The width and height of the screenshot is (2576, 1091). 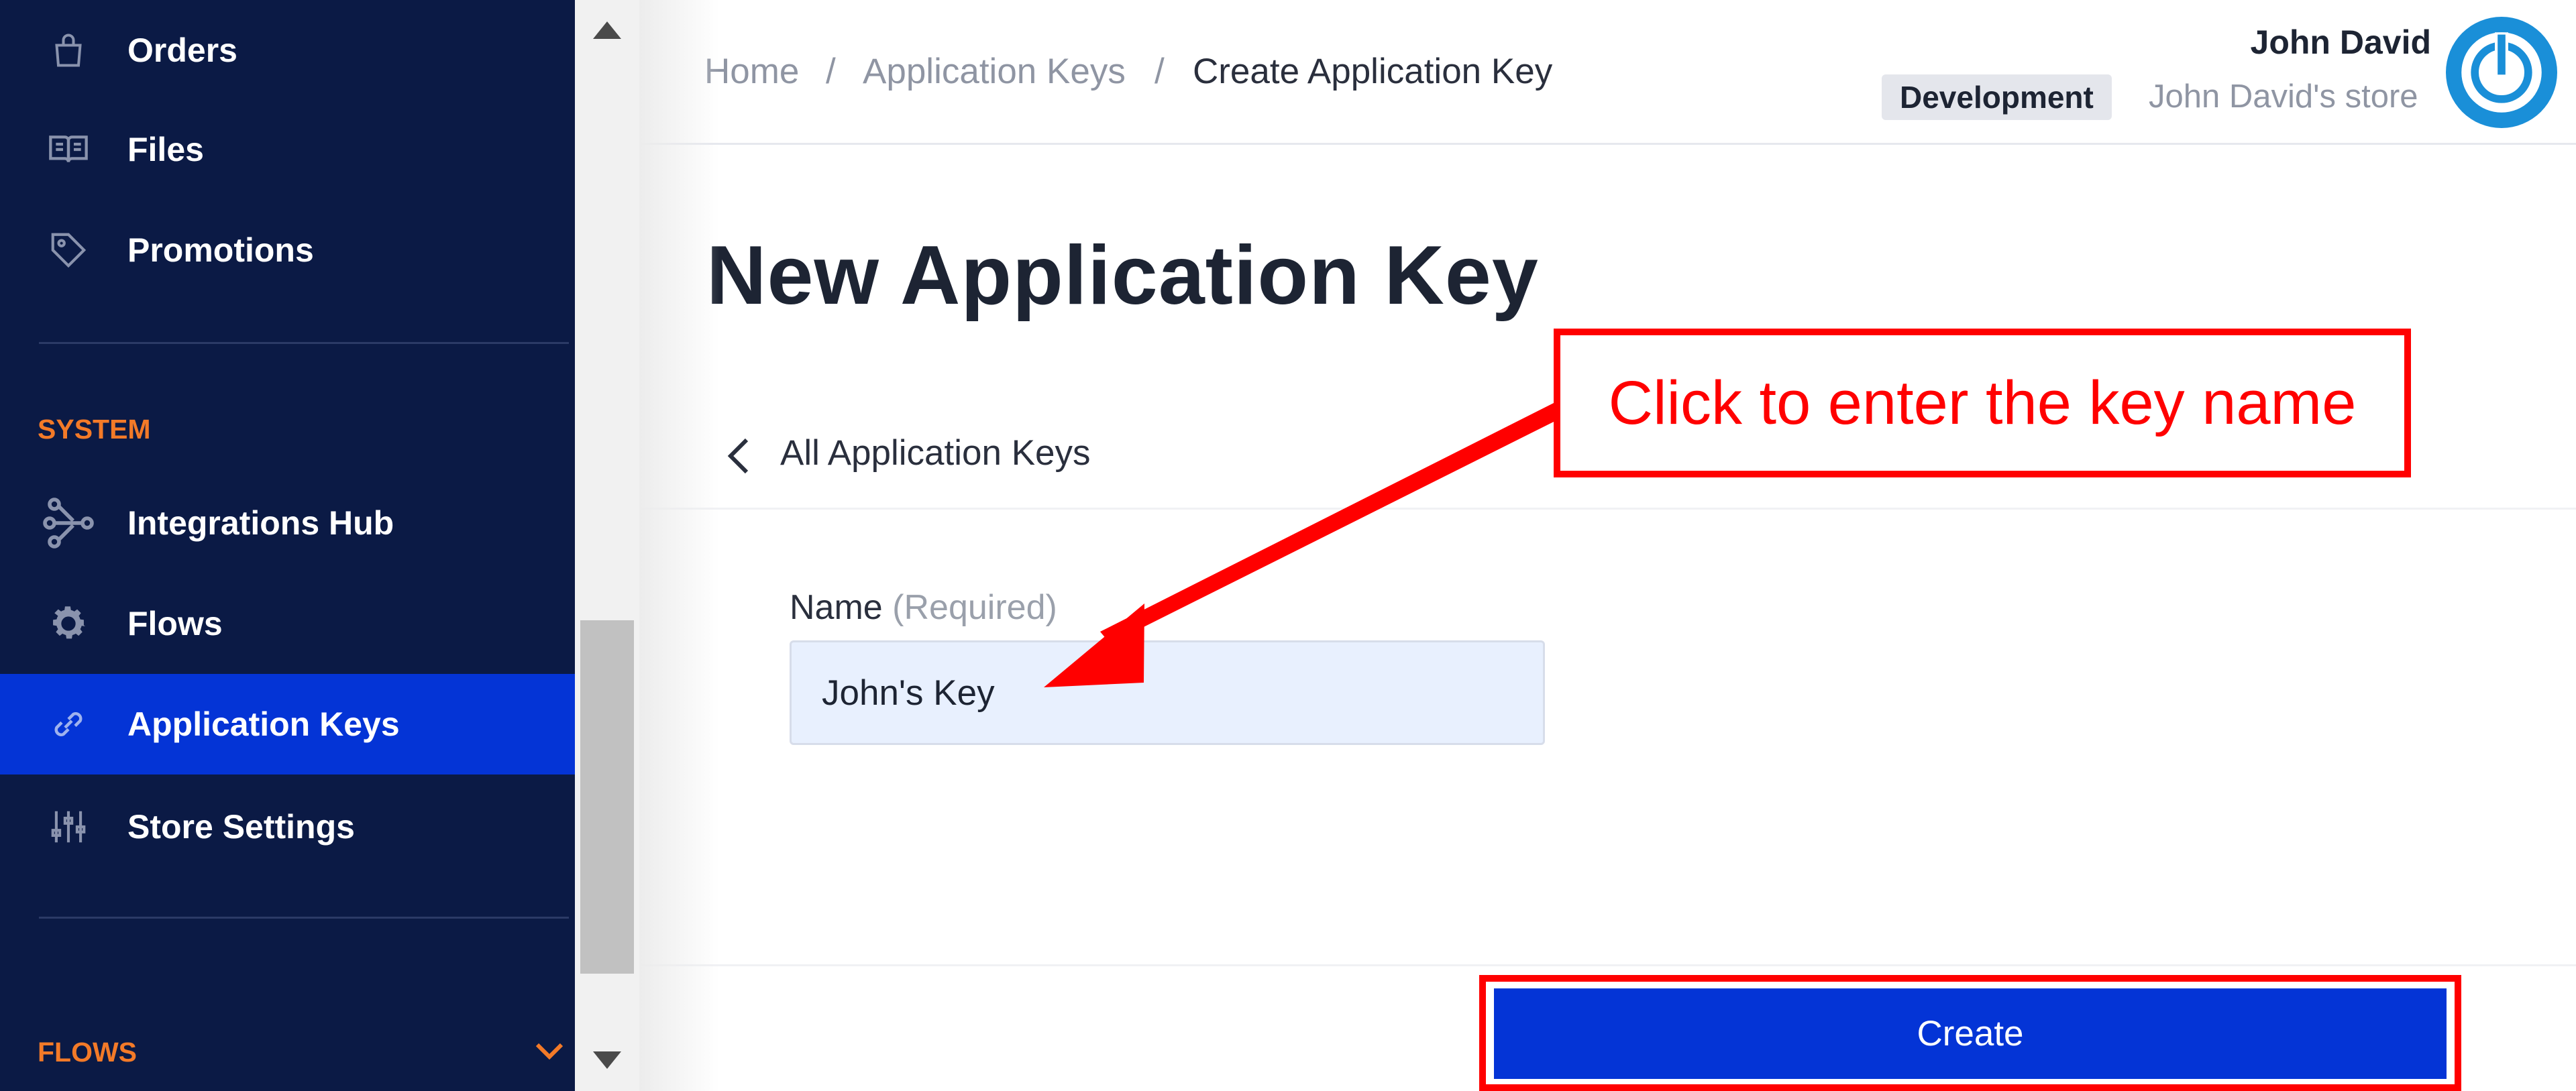 What do you see at coordinates (220, 250) in the screenshot?
I see `sidebar-item-label: Promotions` at bounding box center [220, 250].